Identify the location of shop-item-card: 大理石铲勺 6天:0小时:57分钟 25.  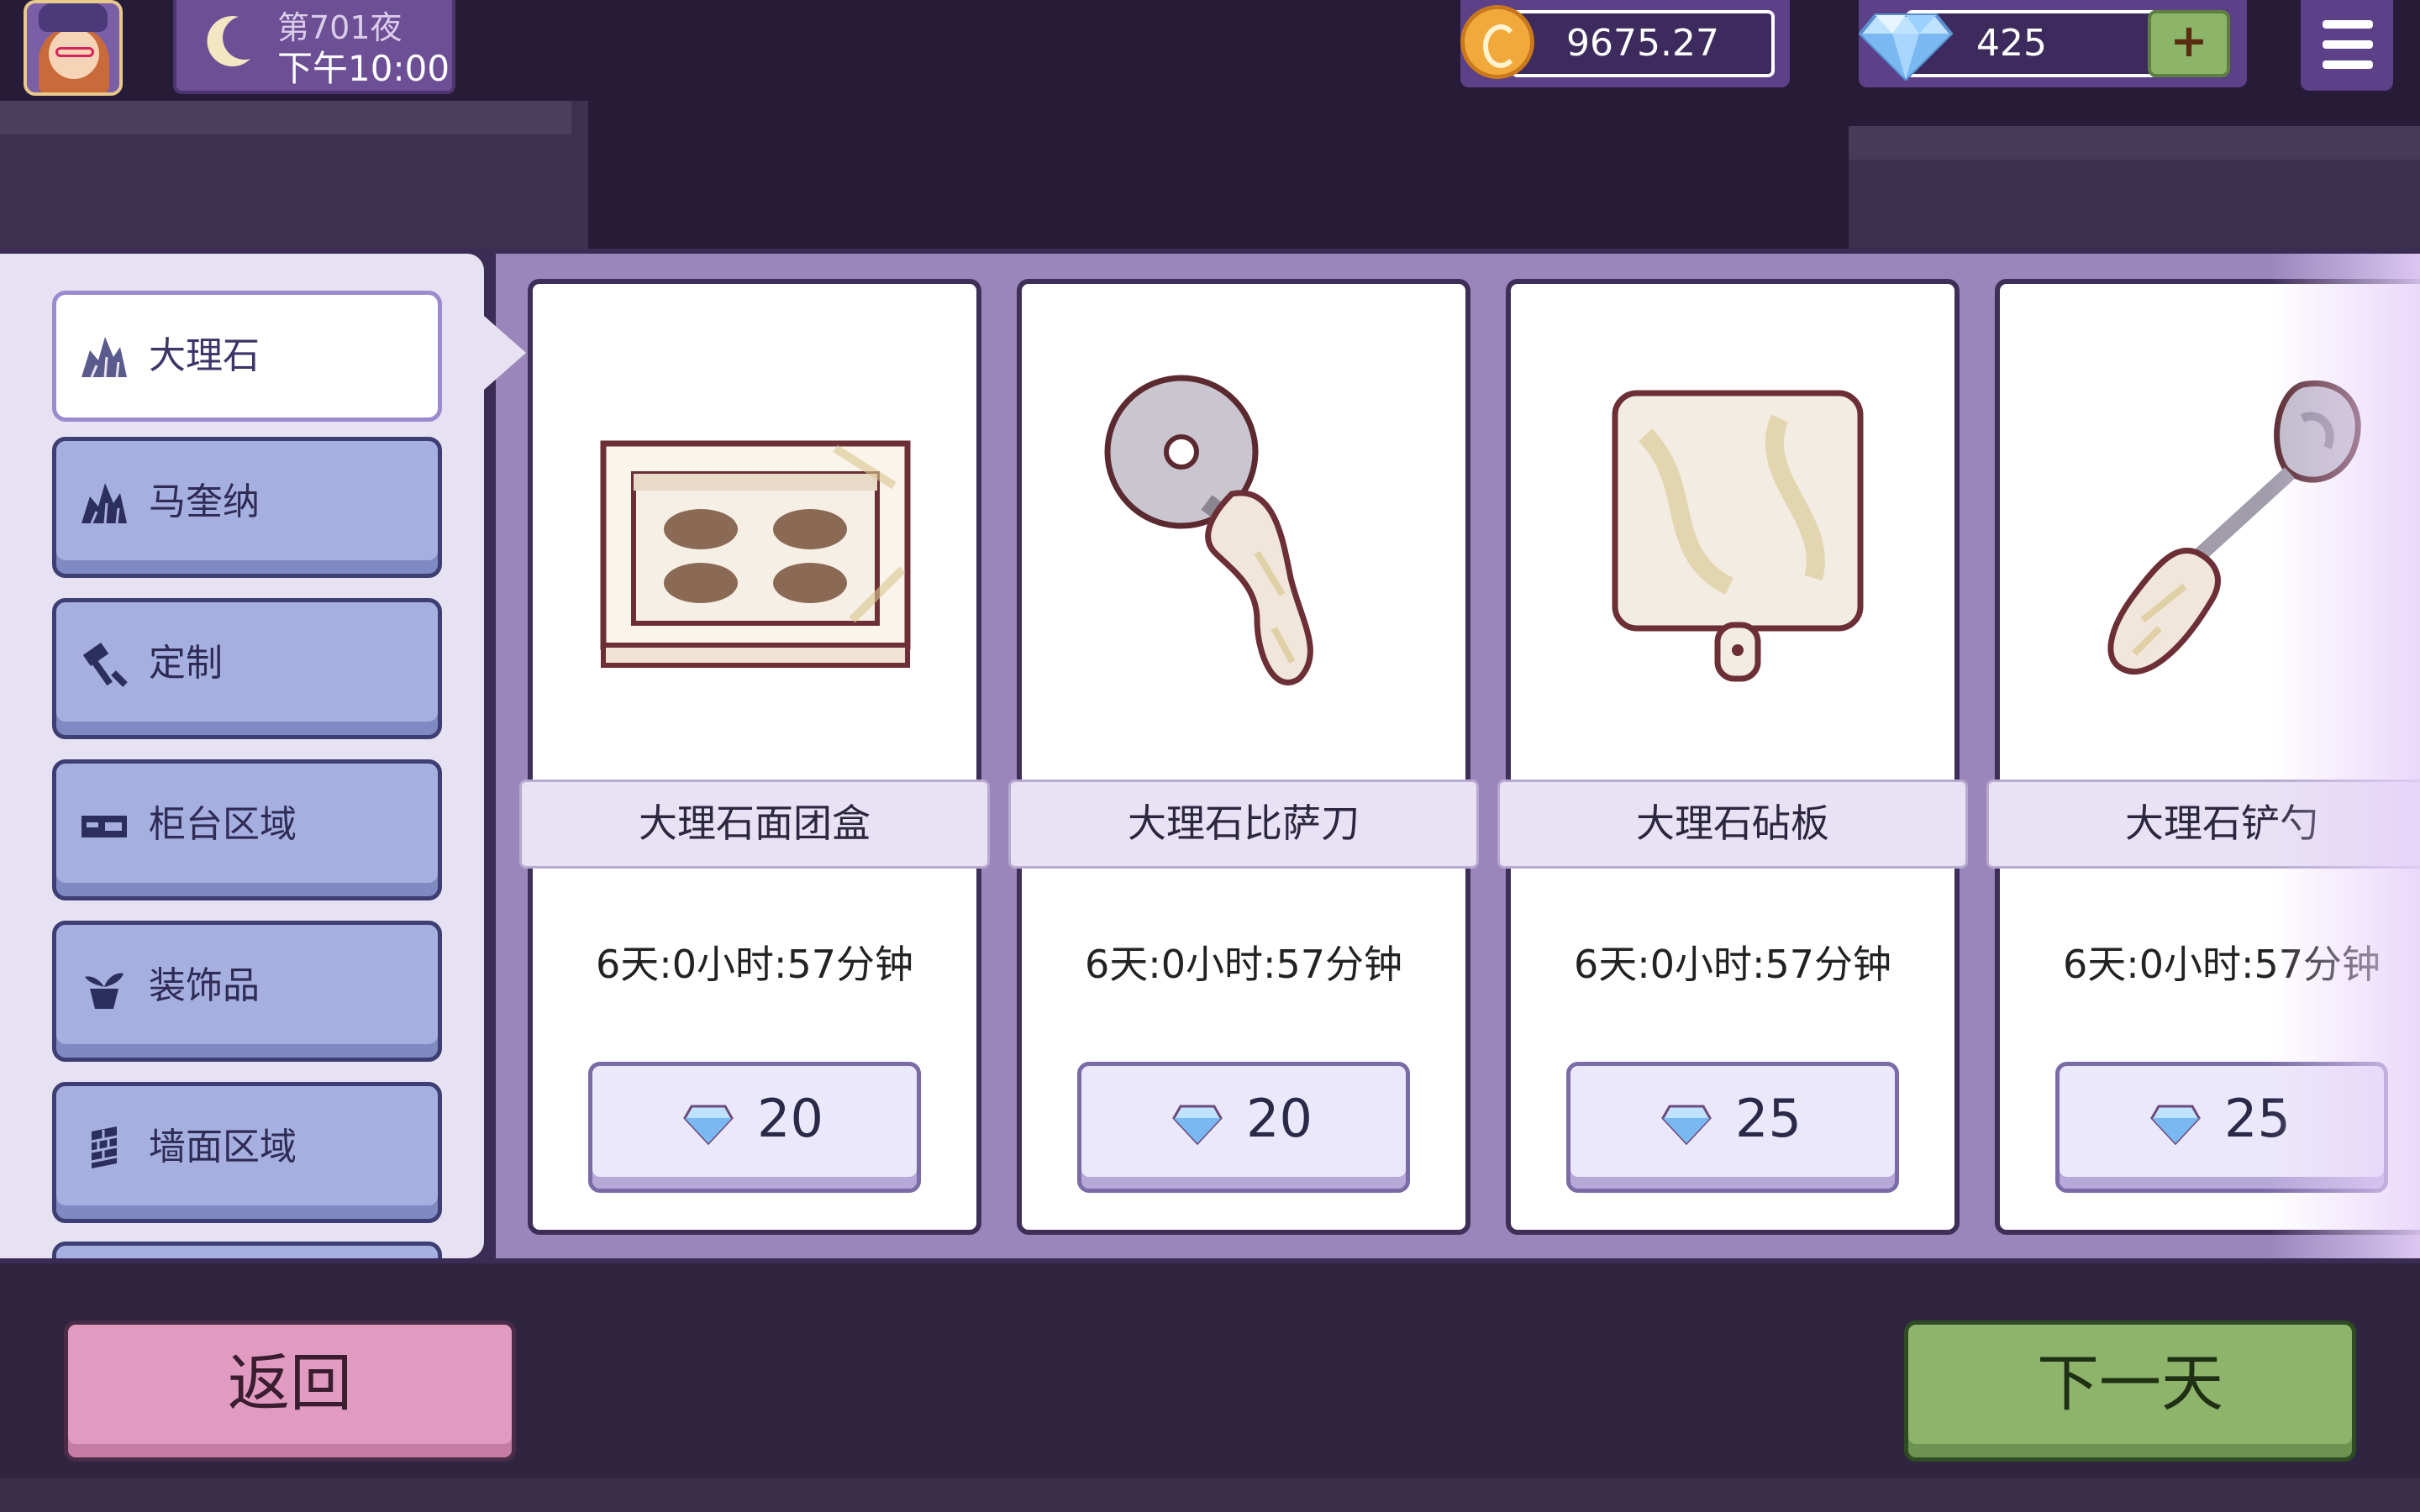
(2203, 757).